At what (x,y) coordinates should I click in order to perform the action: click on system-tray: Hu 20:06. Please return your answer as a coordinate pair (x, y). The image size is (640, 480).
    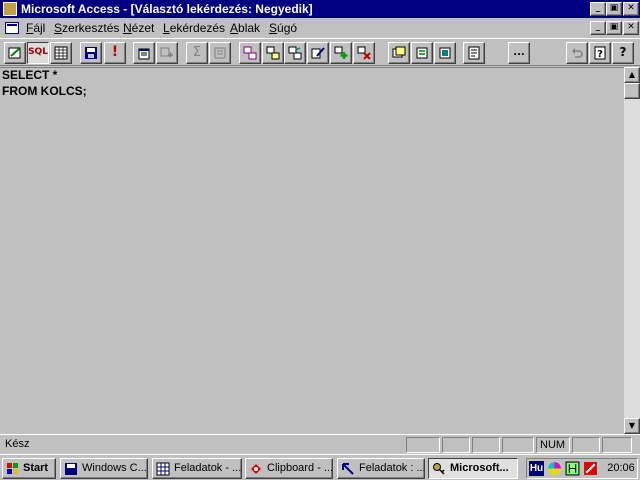
    Looking at the image, I should click on (582, 468).